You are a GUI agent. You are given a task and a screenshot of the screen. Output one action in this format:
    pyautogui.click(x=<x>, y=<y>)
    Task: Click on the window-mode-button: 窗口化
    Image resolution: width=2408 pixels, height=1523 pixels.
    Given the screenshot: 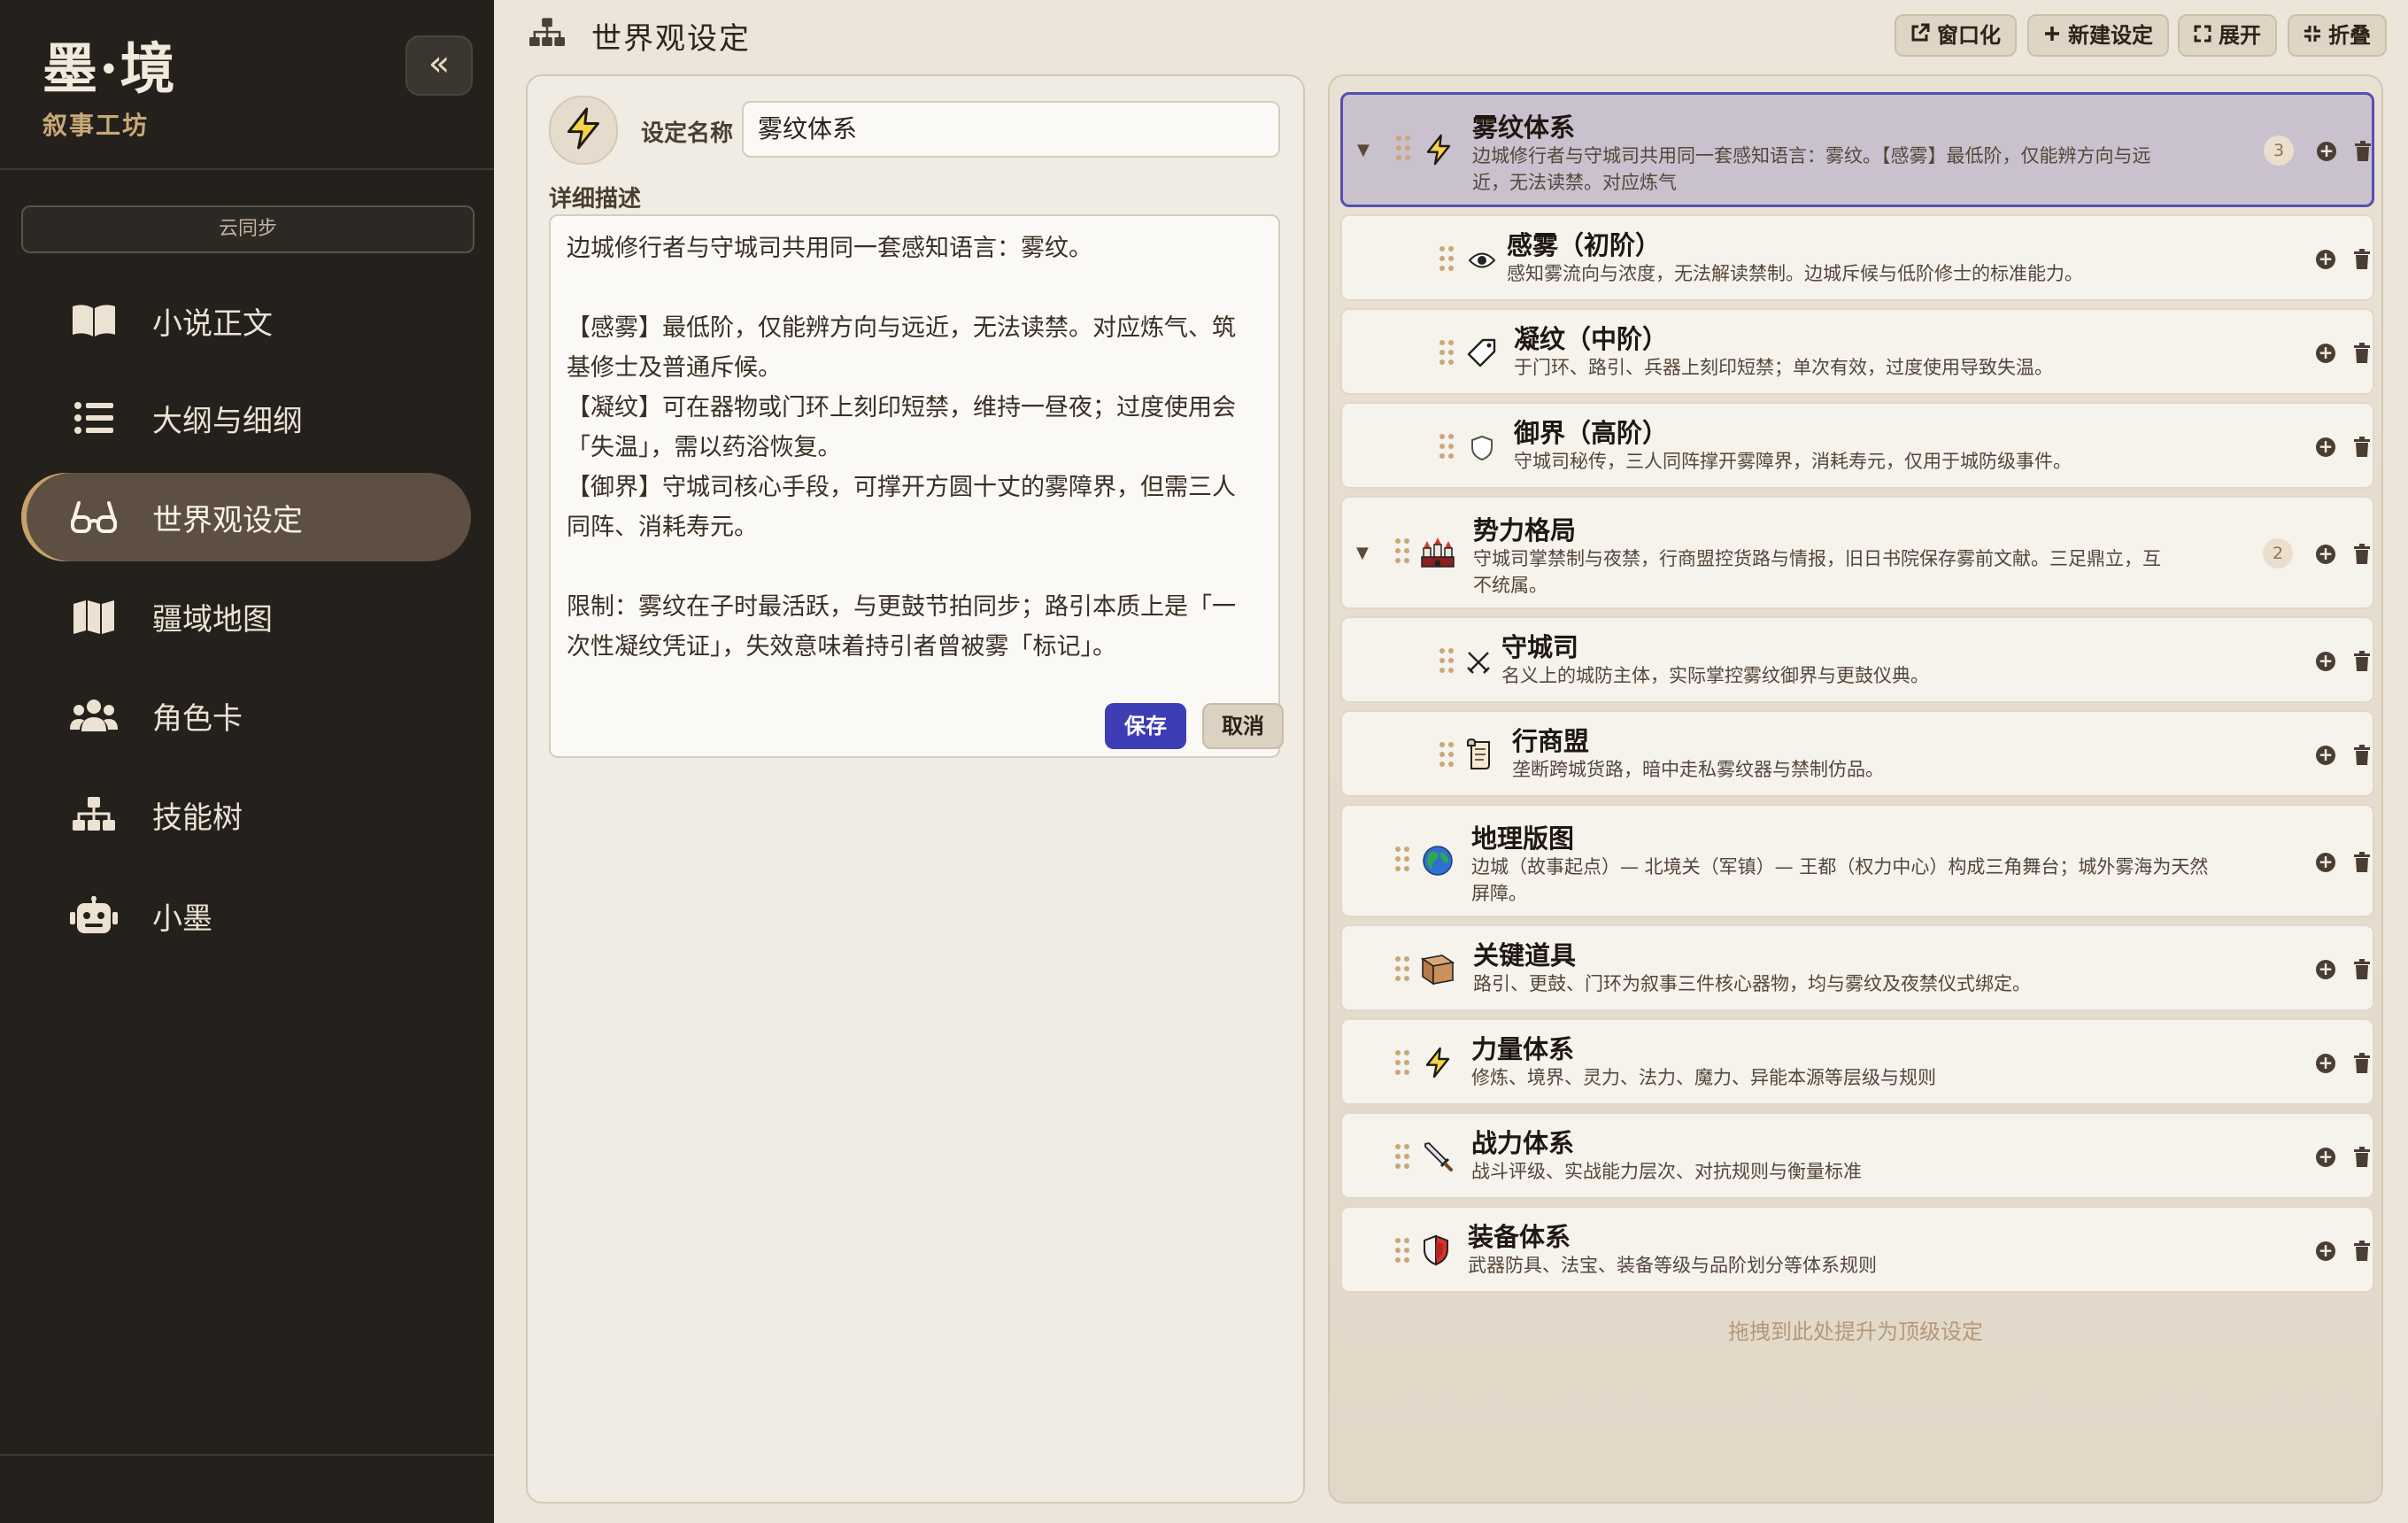 What is the action you would take?
    pyautogui.click(x=1956, y=35)
    